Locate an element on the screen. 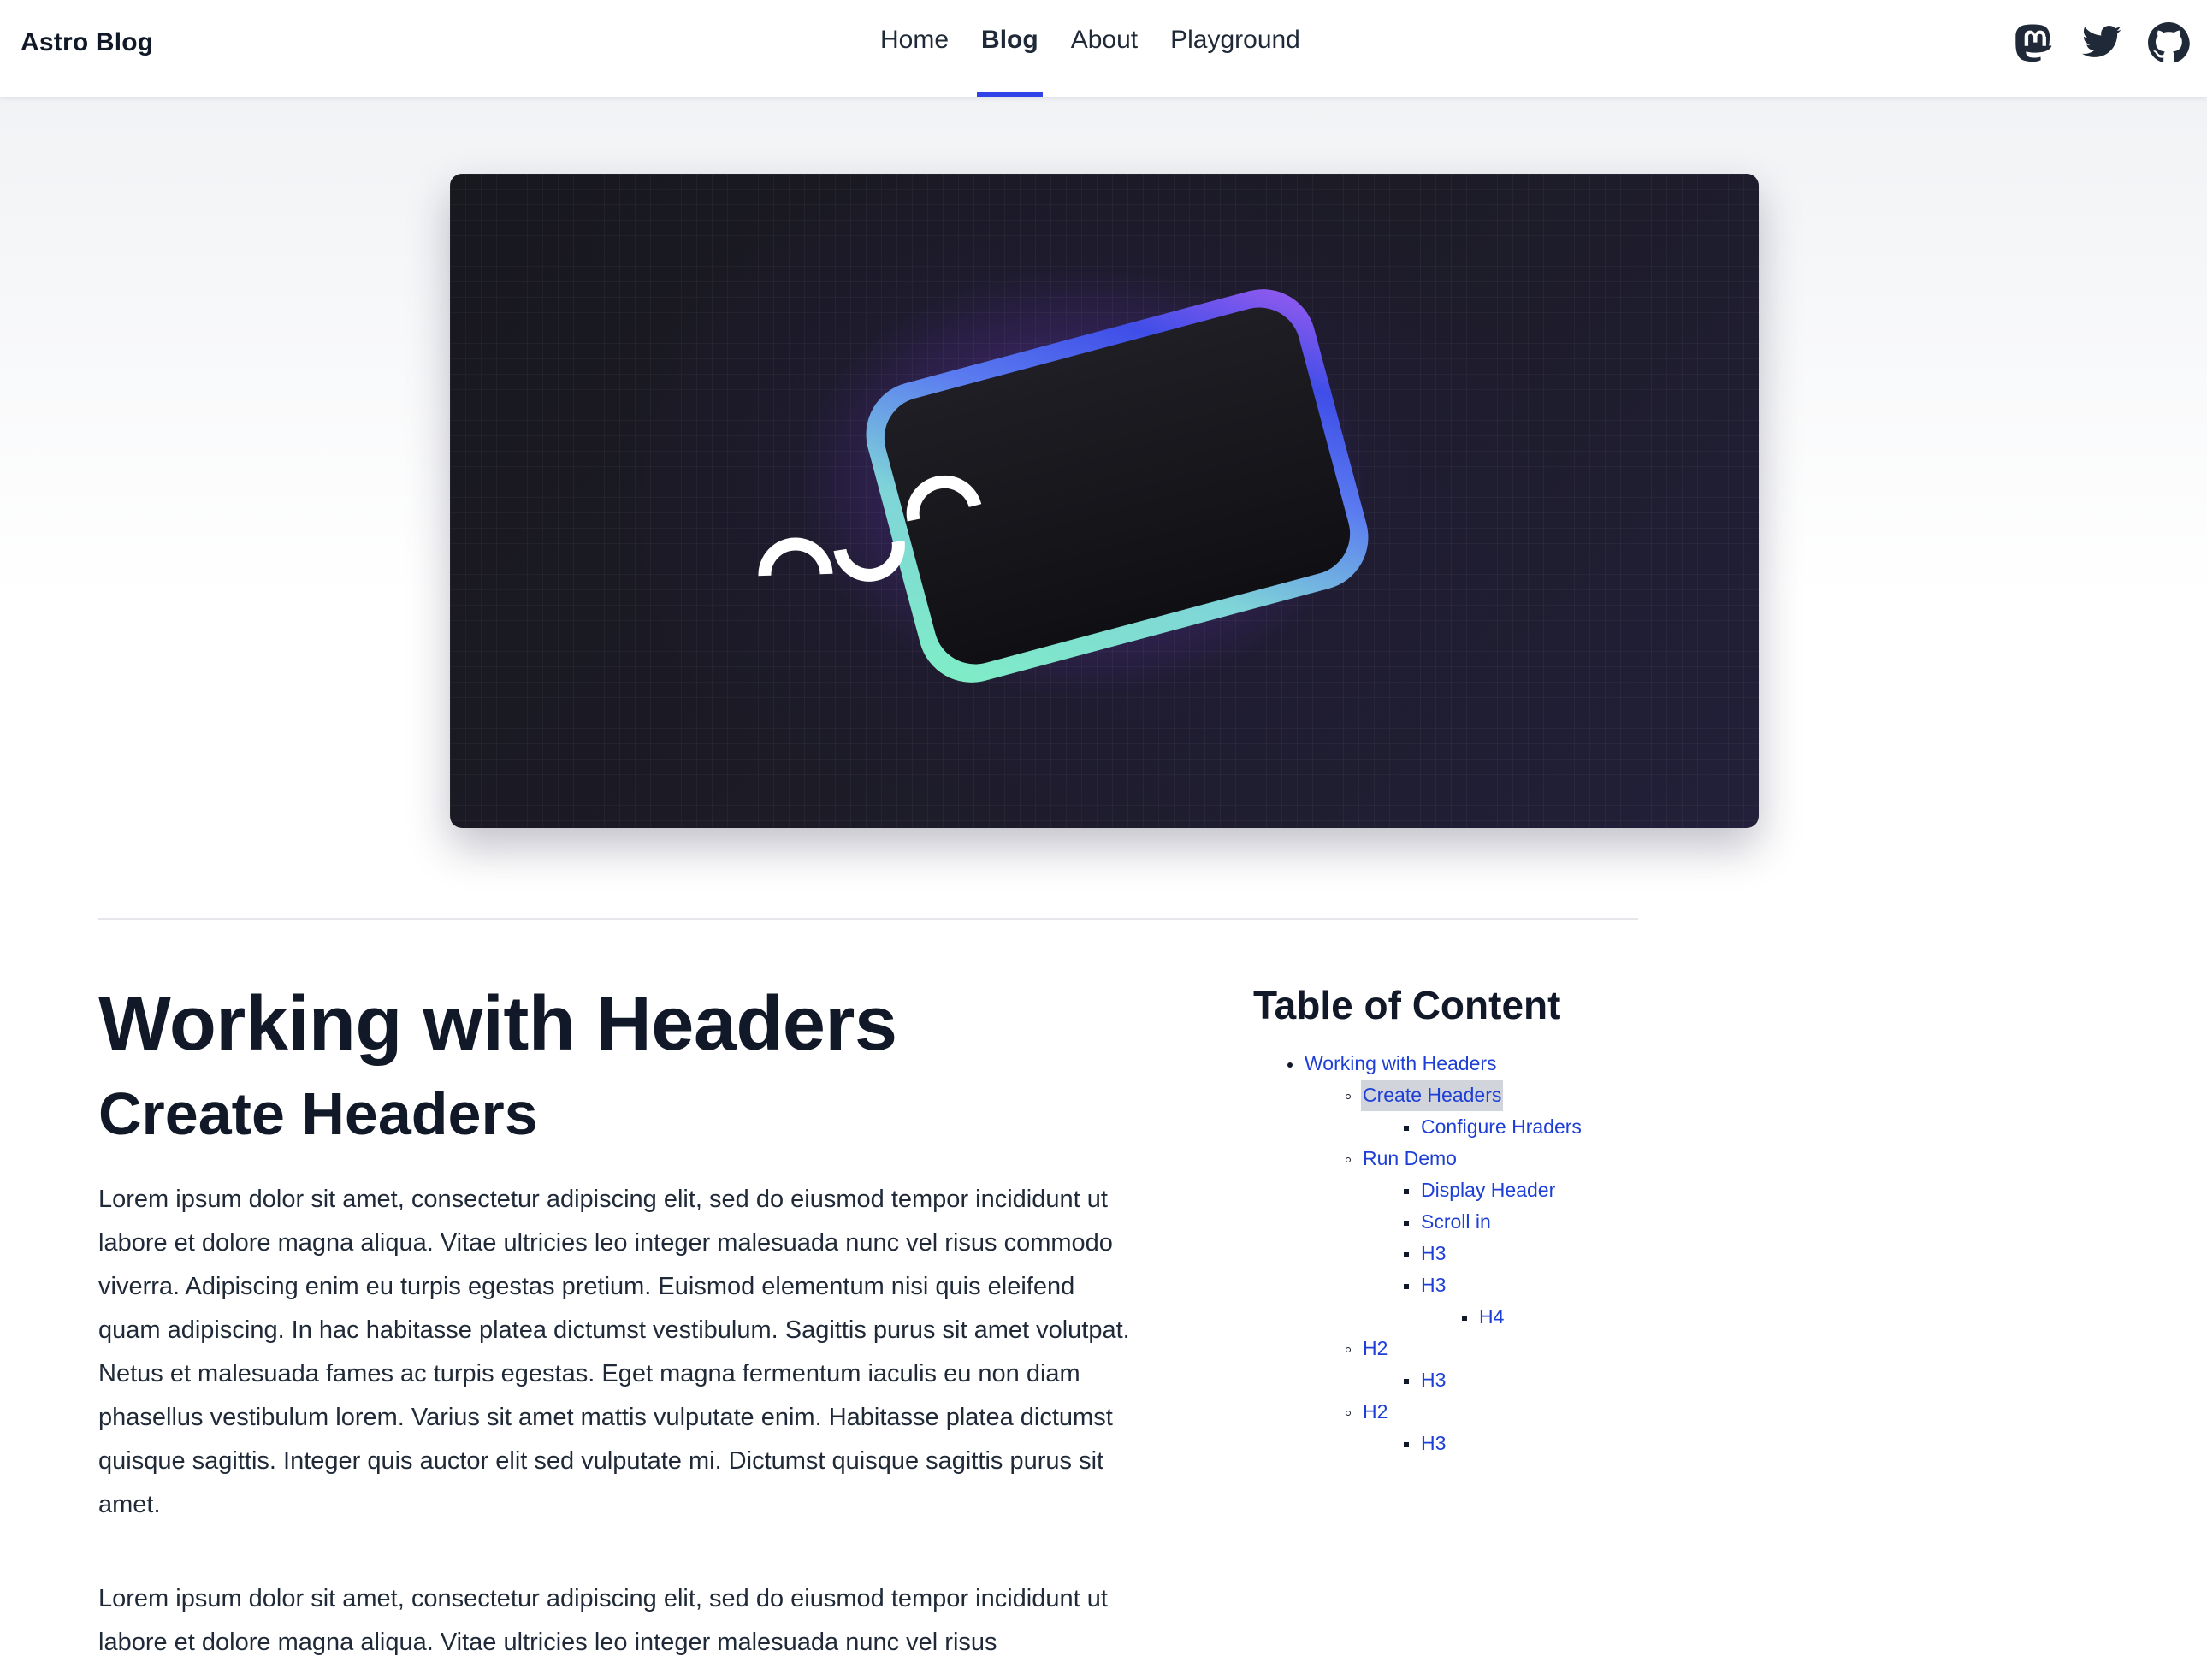 Image resolution: width=2207 pixels, height=1680 pixels. social-links is located at coordinates (2102, 42).